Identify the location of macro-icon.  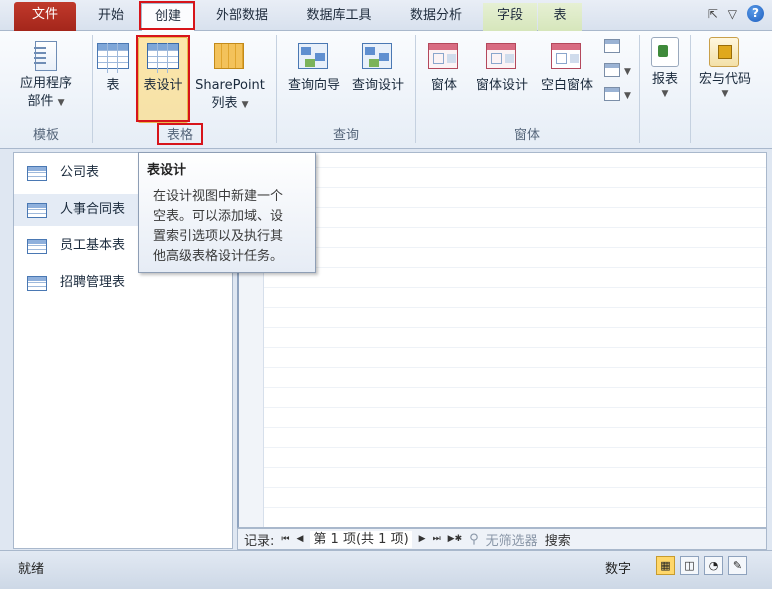
(725, 52).